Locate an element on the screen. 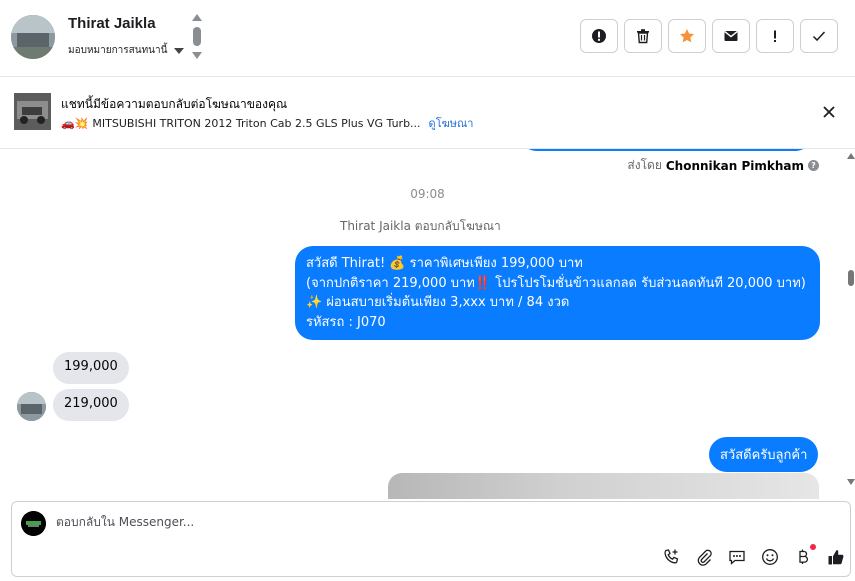 Image resolution: width=855 pixels, height=581 pixels. view-ad-link: ดูโฆษณา is located at coordinates (451, 123).